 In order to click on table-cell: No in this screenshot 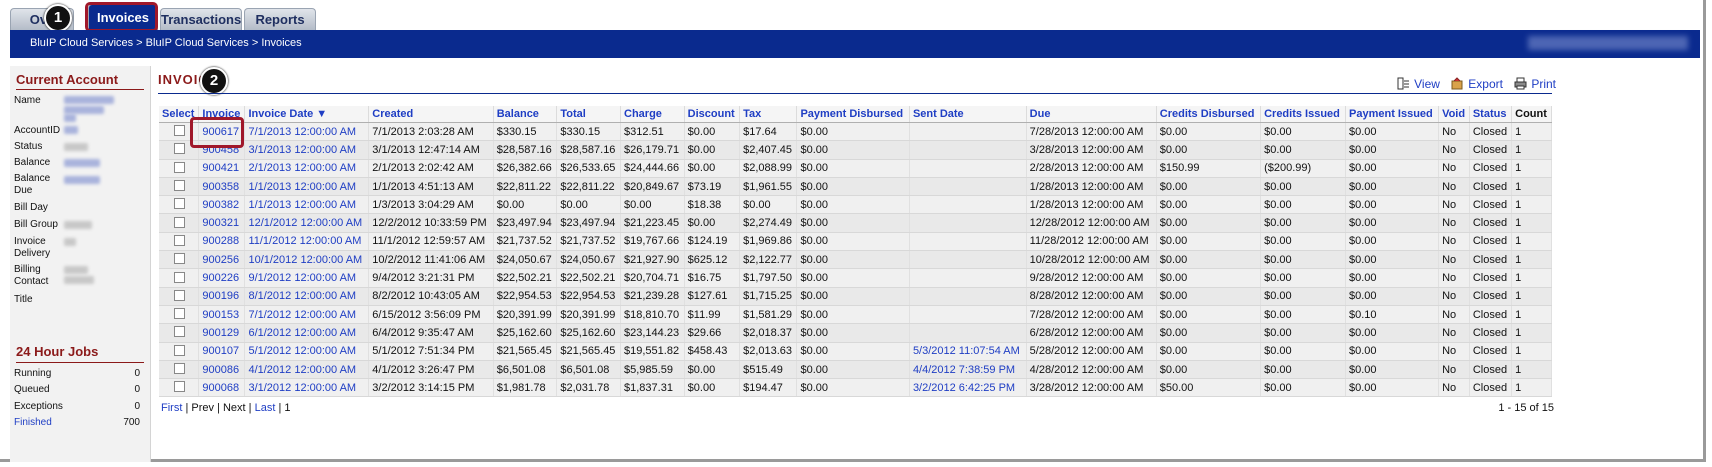, I will do `click(1454, 223)`.